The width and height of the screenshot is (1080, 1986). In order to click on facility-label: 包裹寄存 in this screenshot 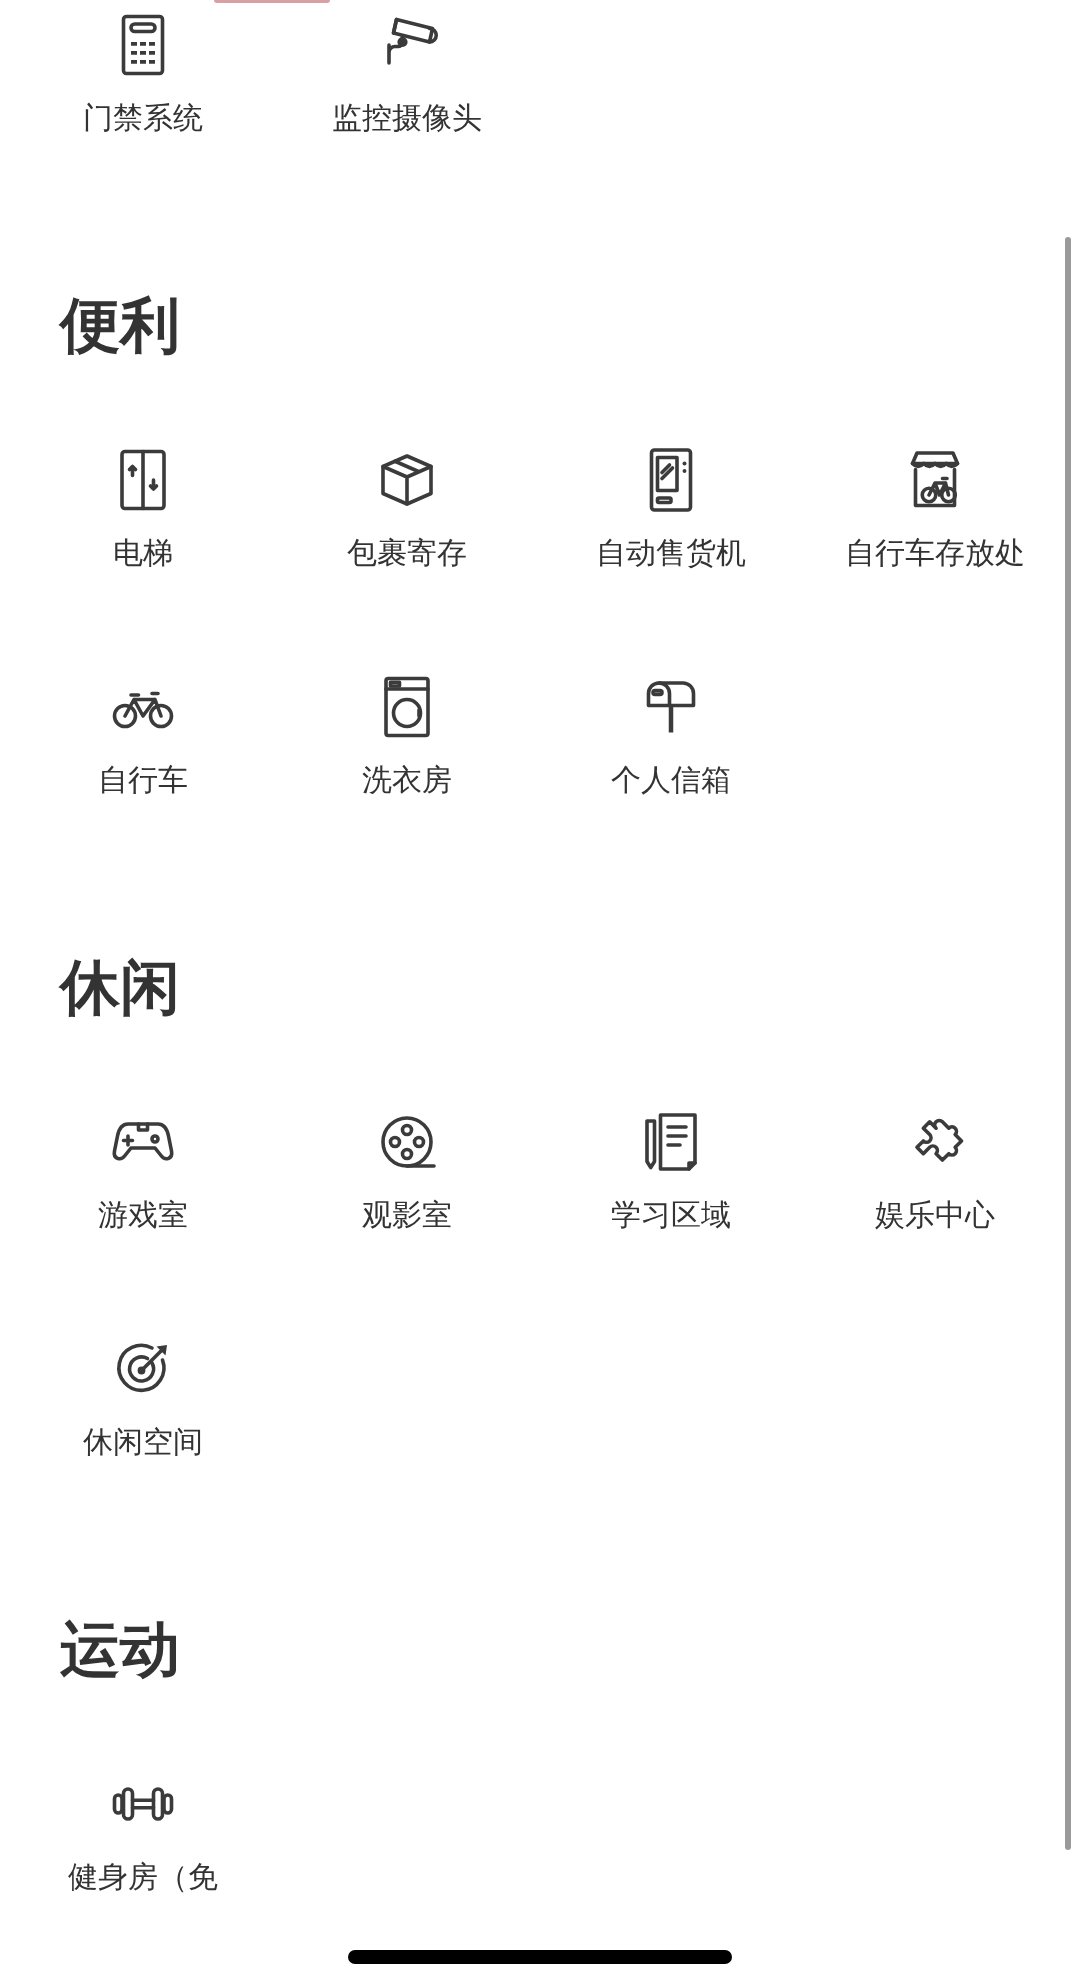, I will do `click(407, 553)`.